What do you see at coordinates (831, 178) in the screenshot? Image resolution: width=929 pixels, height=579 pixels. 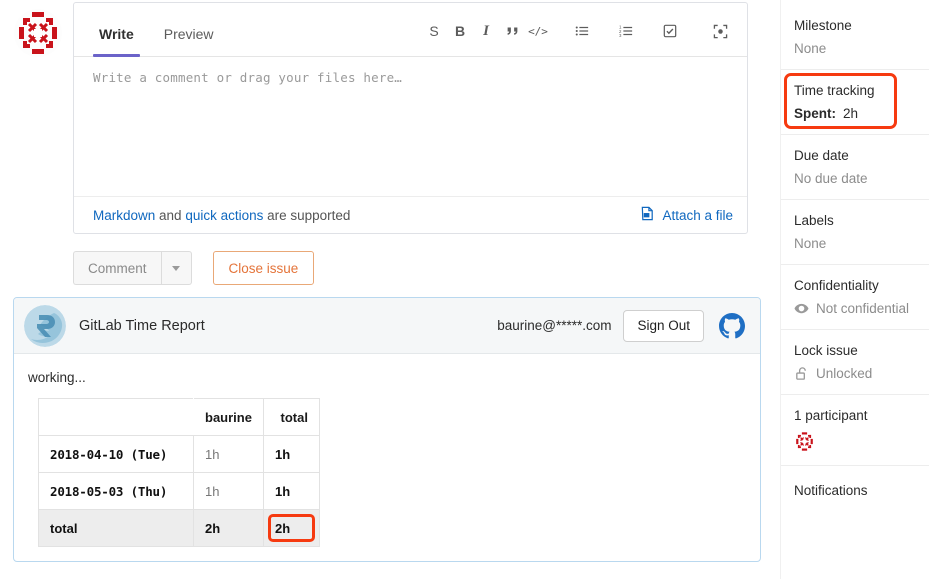 I see `due-date-value: No due date` at bounding box center [831, 178].